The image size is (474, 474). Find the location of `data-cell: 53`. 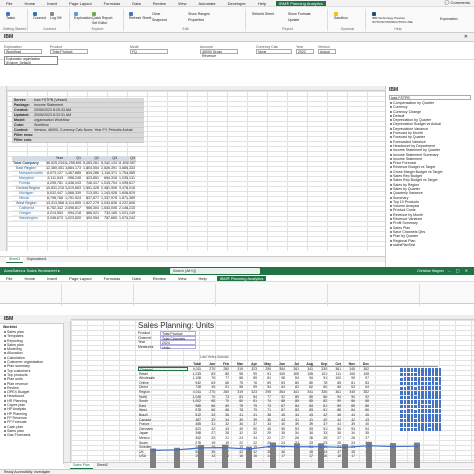

data-cell: 53 is located at coordinates (349, 429).